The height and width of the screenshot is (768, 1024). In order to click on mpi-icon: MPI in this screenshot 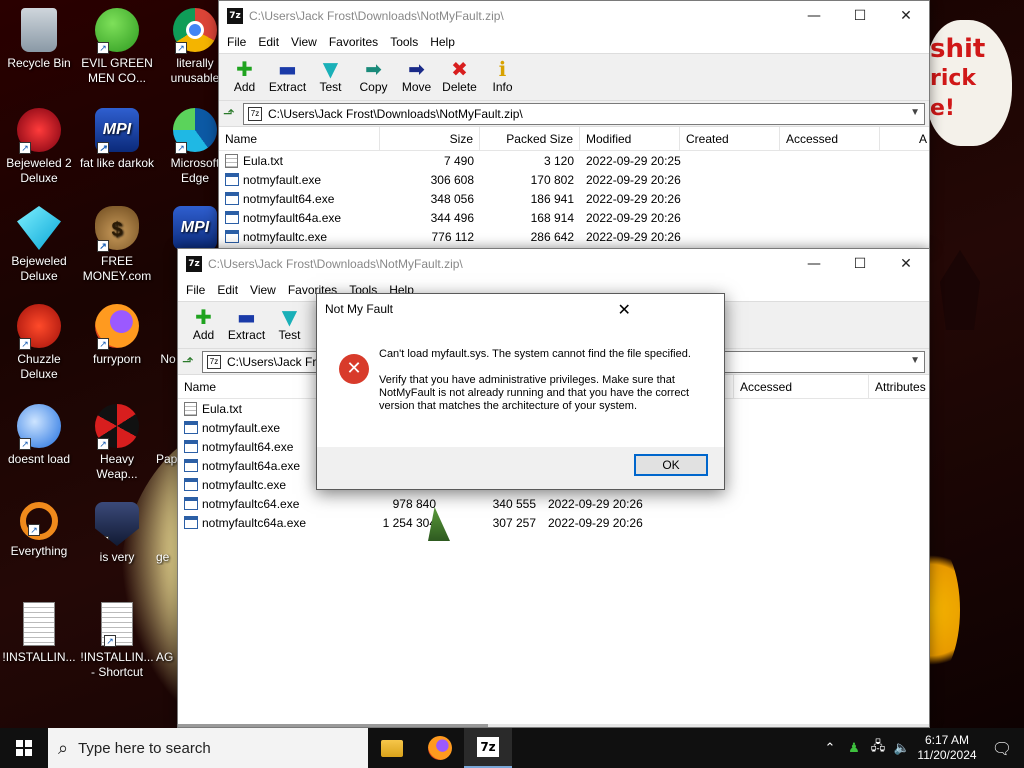, I will do `click(195, 228)`.